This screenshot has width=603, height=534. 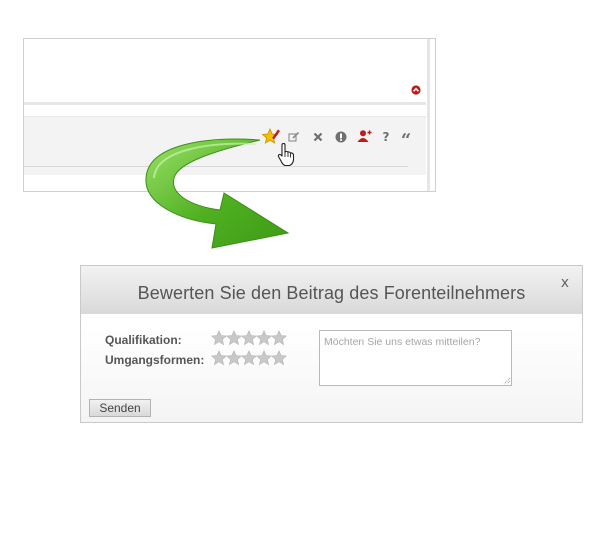 What do you see at coordinates (217, 193) in the screenshot?
I see `curved-arrow-icon` at bounding box center [217, 193].